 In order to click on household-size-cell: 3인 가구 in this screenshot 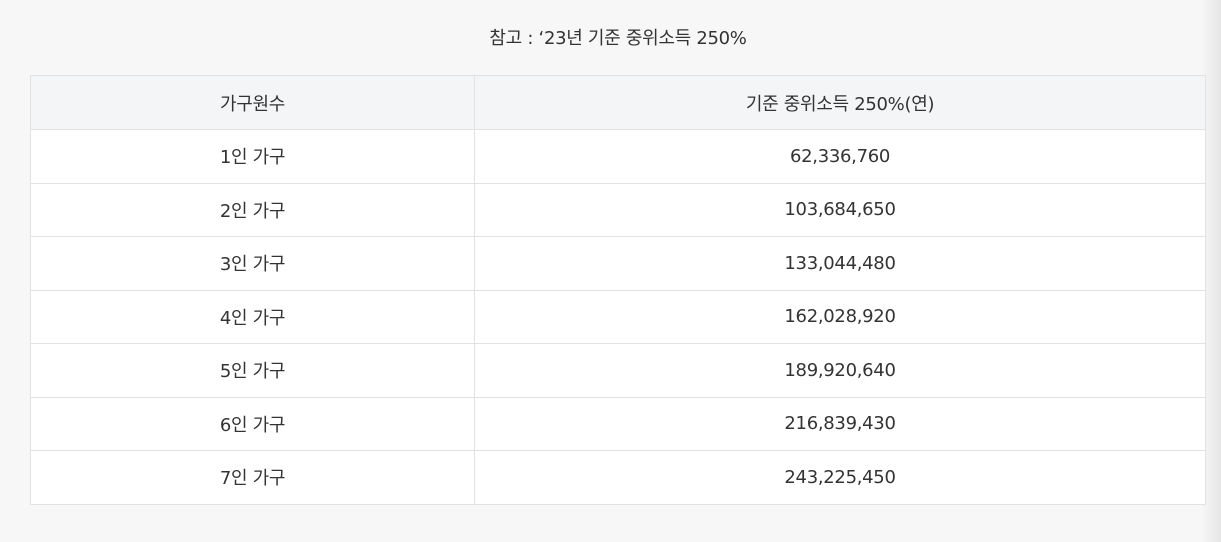, I will do `click(252, 263)`.